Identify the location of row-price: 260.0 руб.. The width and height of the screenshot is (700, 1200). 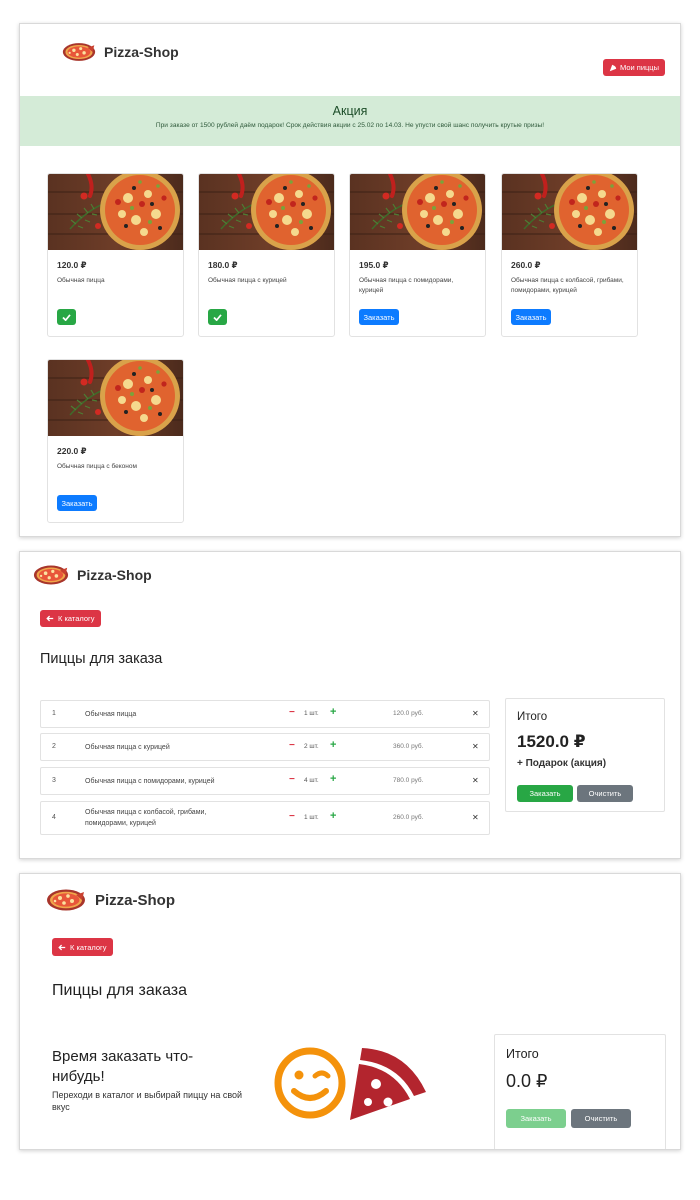
(408, 817).